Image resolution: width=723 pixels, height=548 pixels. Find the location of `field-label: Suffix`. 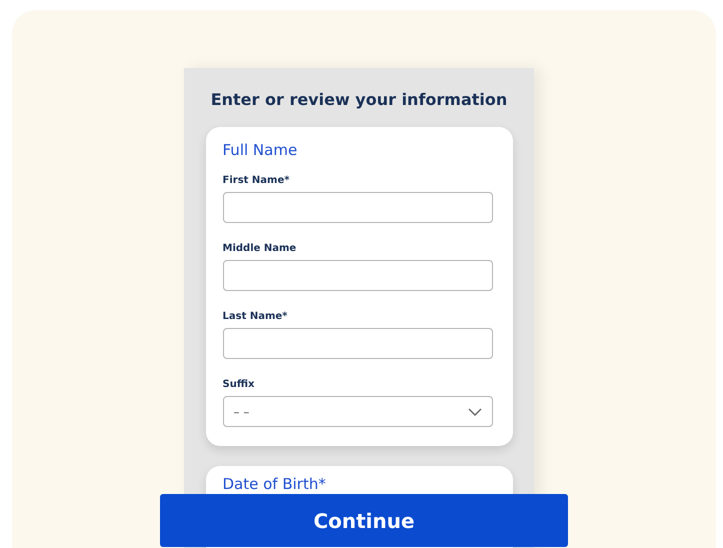

field-label: Suffix is located at coordinates (239, 384).